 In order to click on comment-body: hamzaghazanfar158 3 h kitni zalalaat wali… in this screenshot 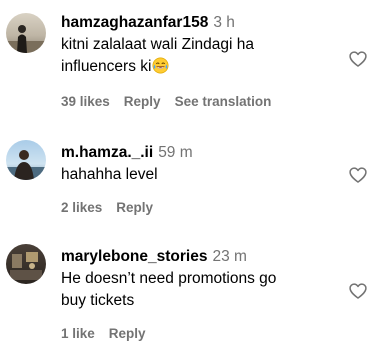, I will do `click(196, 45)`.